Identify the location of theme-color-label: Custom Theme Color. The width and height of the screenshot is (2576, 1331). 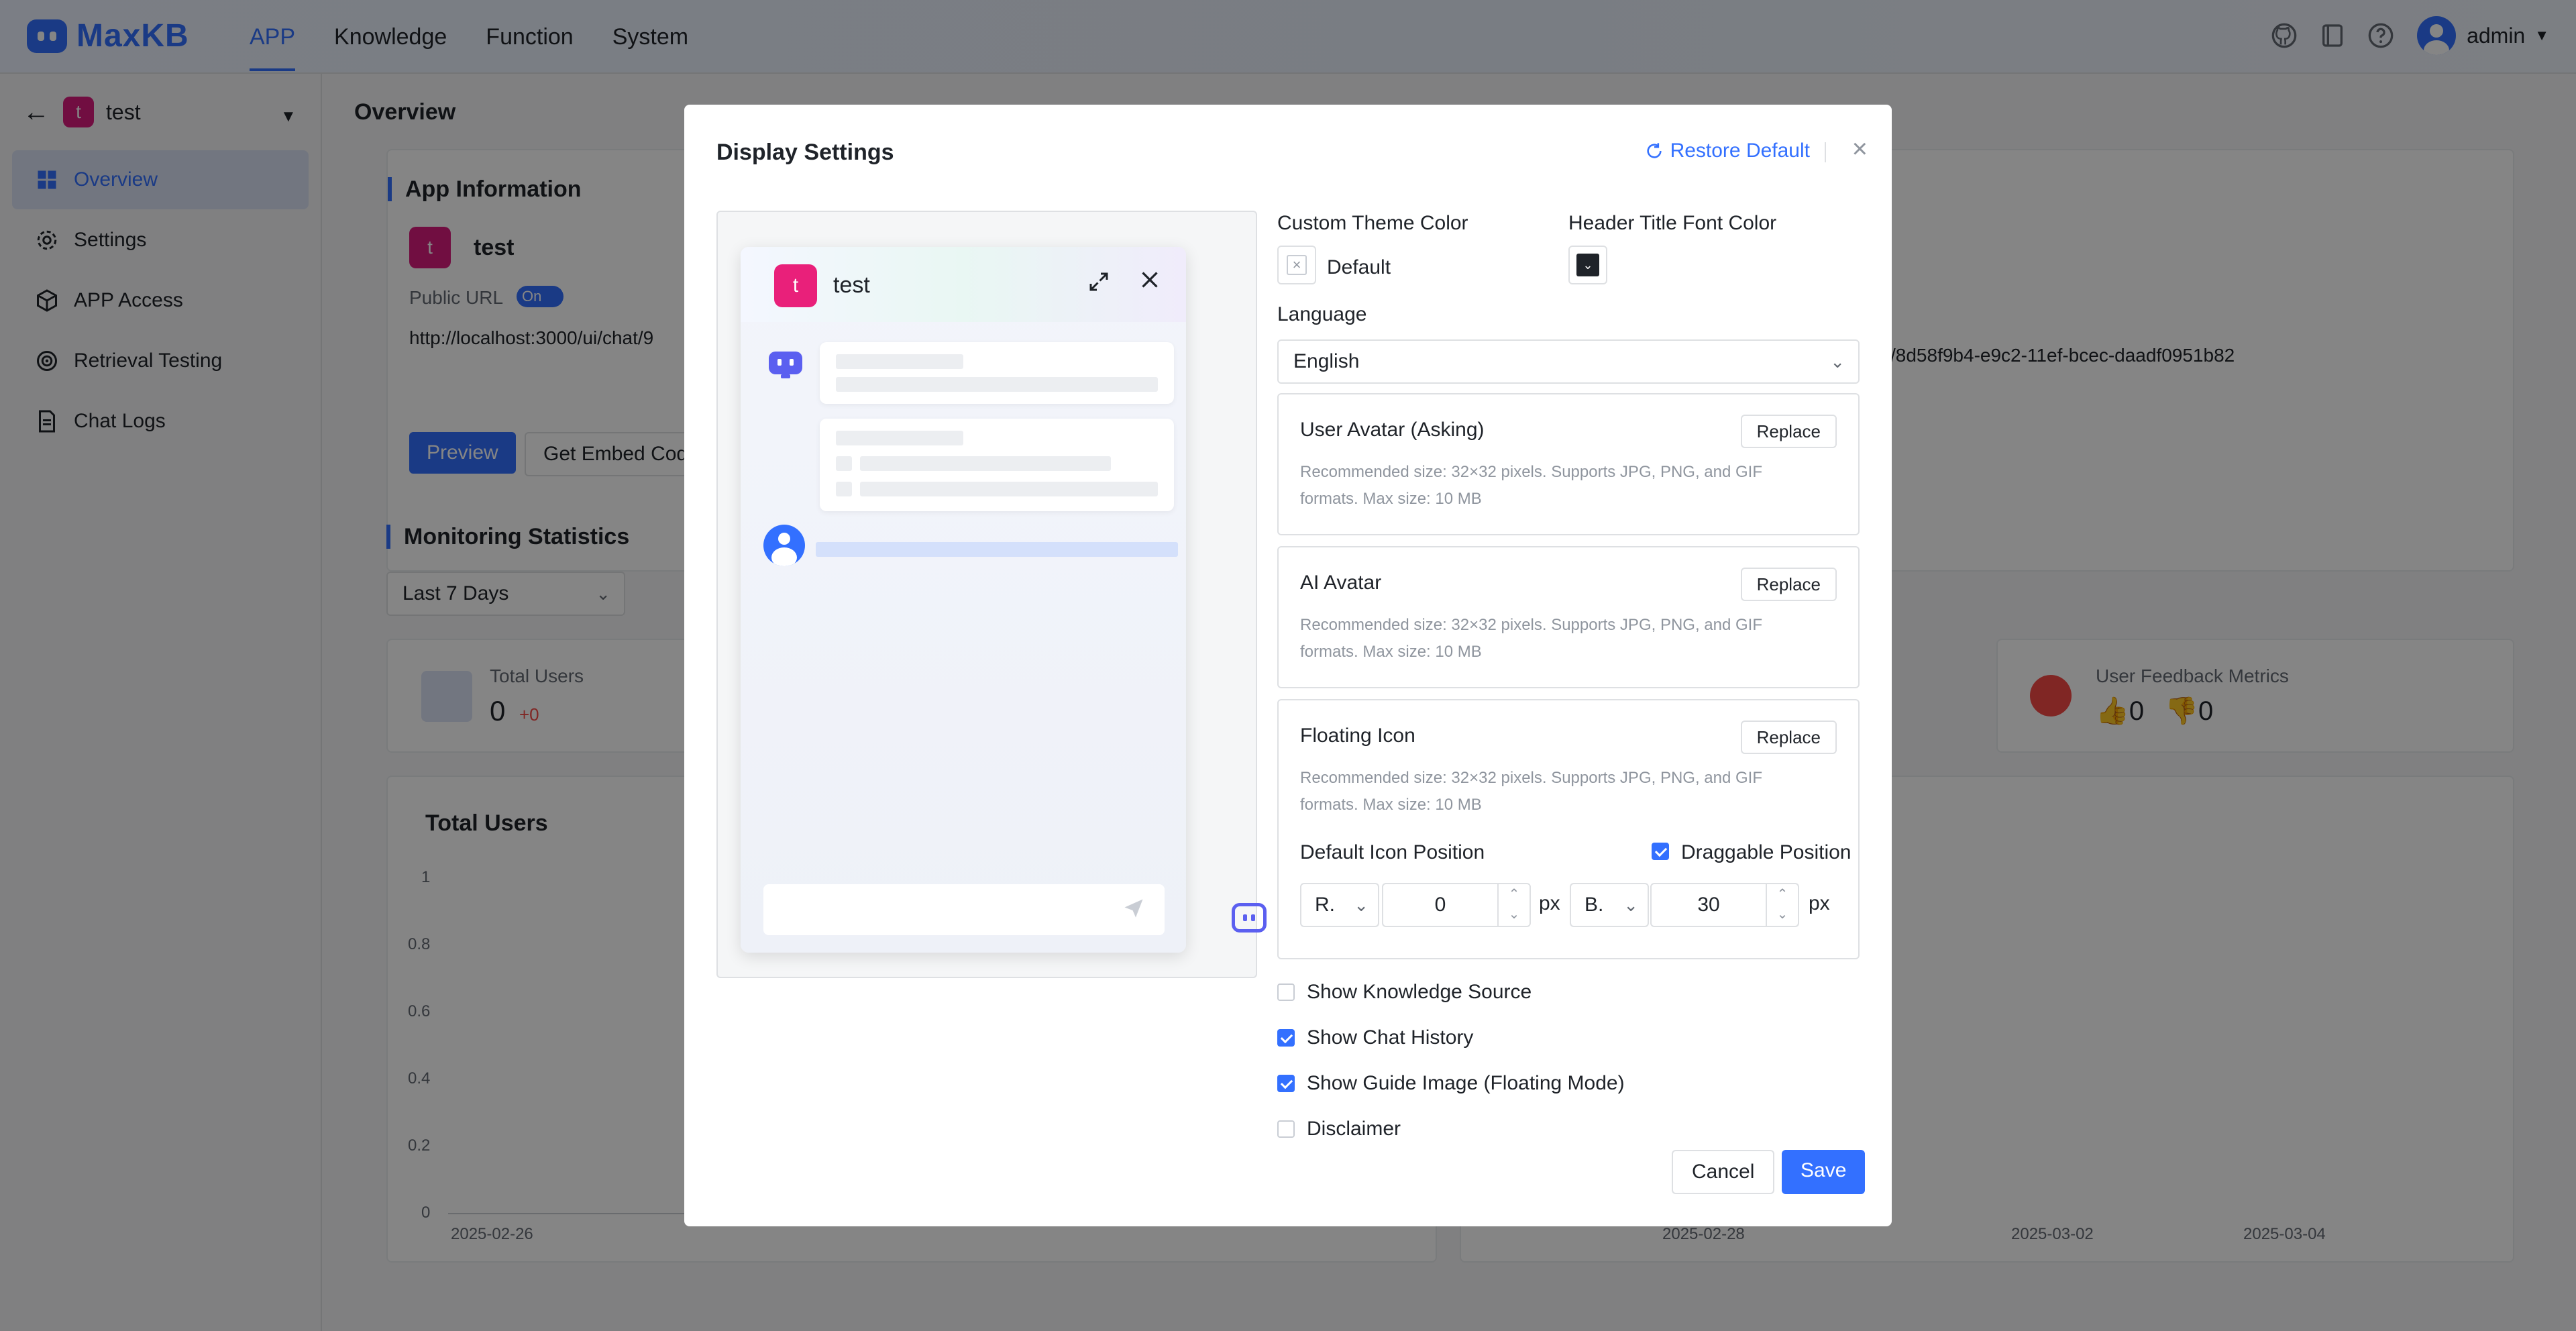
(1372, 223).